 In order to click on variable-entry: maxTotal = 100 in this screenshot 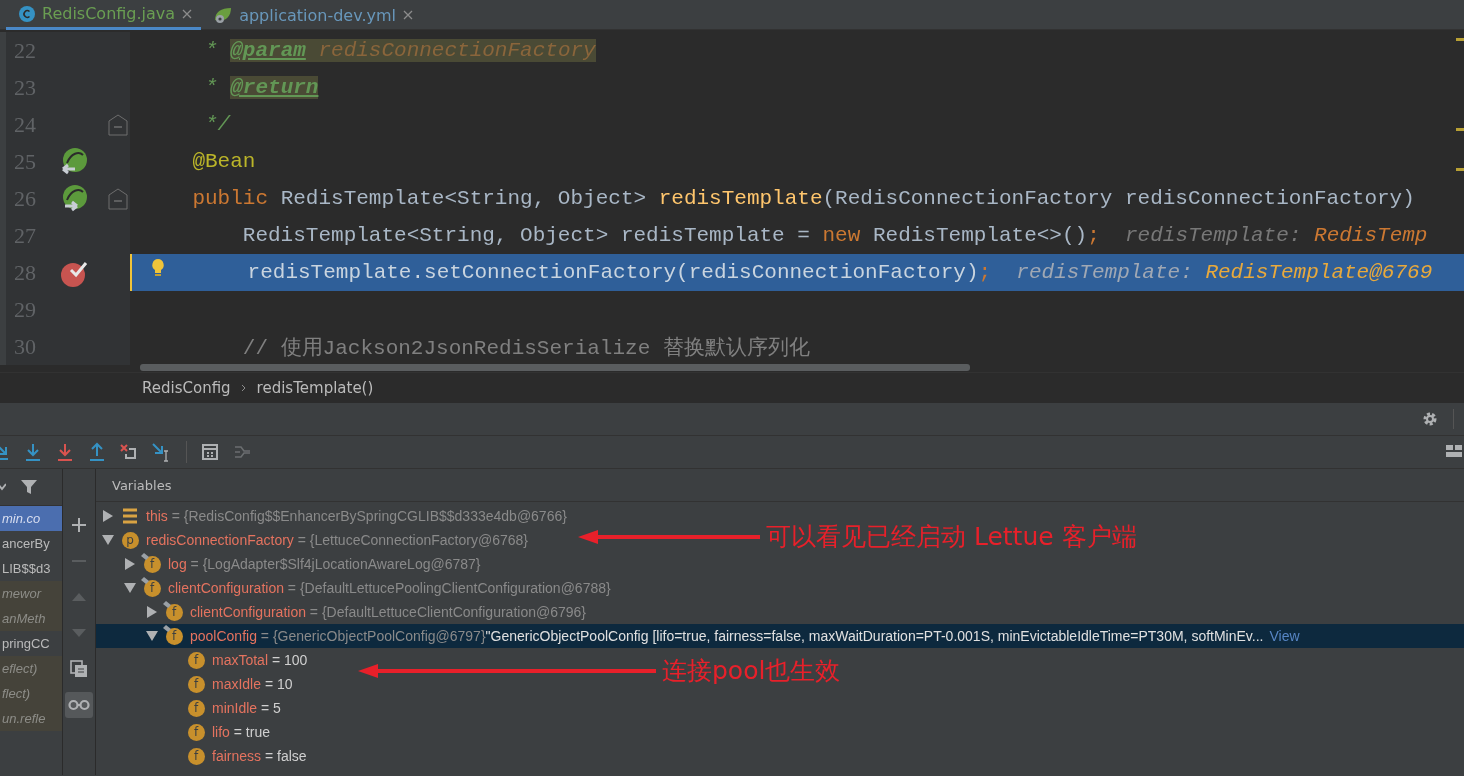, I will do `click(260, 660)`.